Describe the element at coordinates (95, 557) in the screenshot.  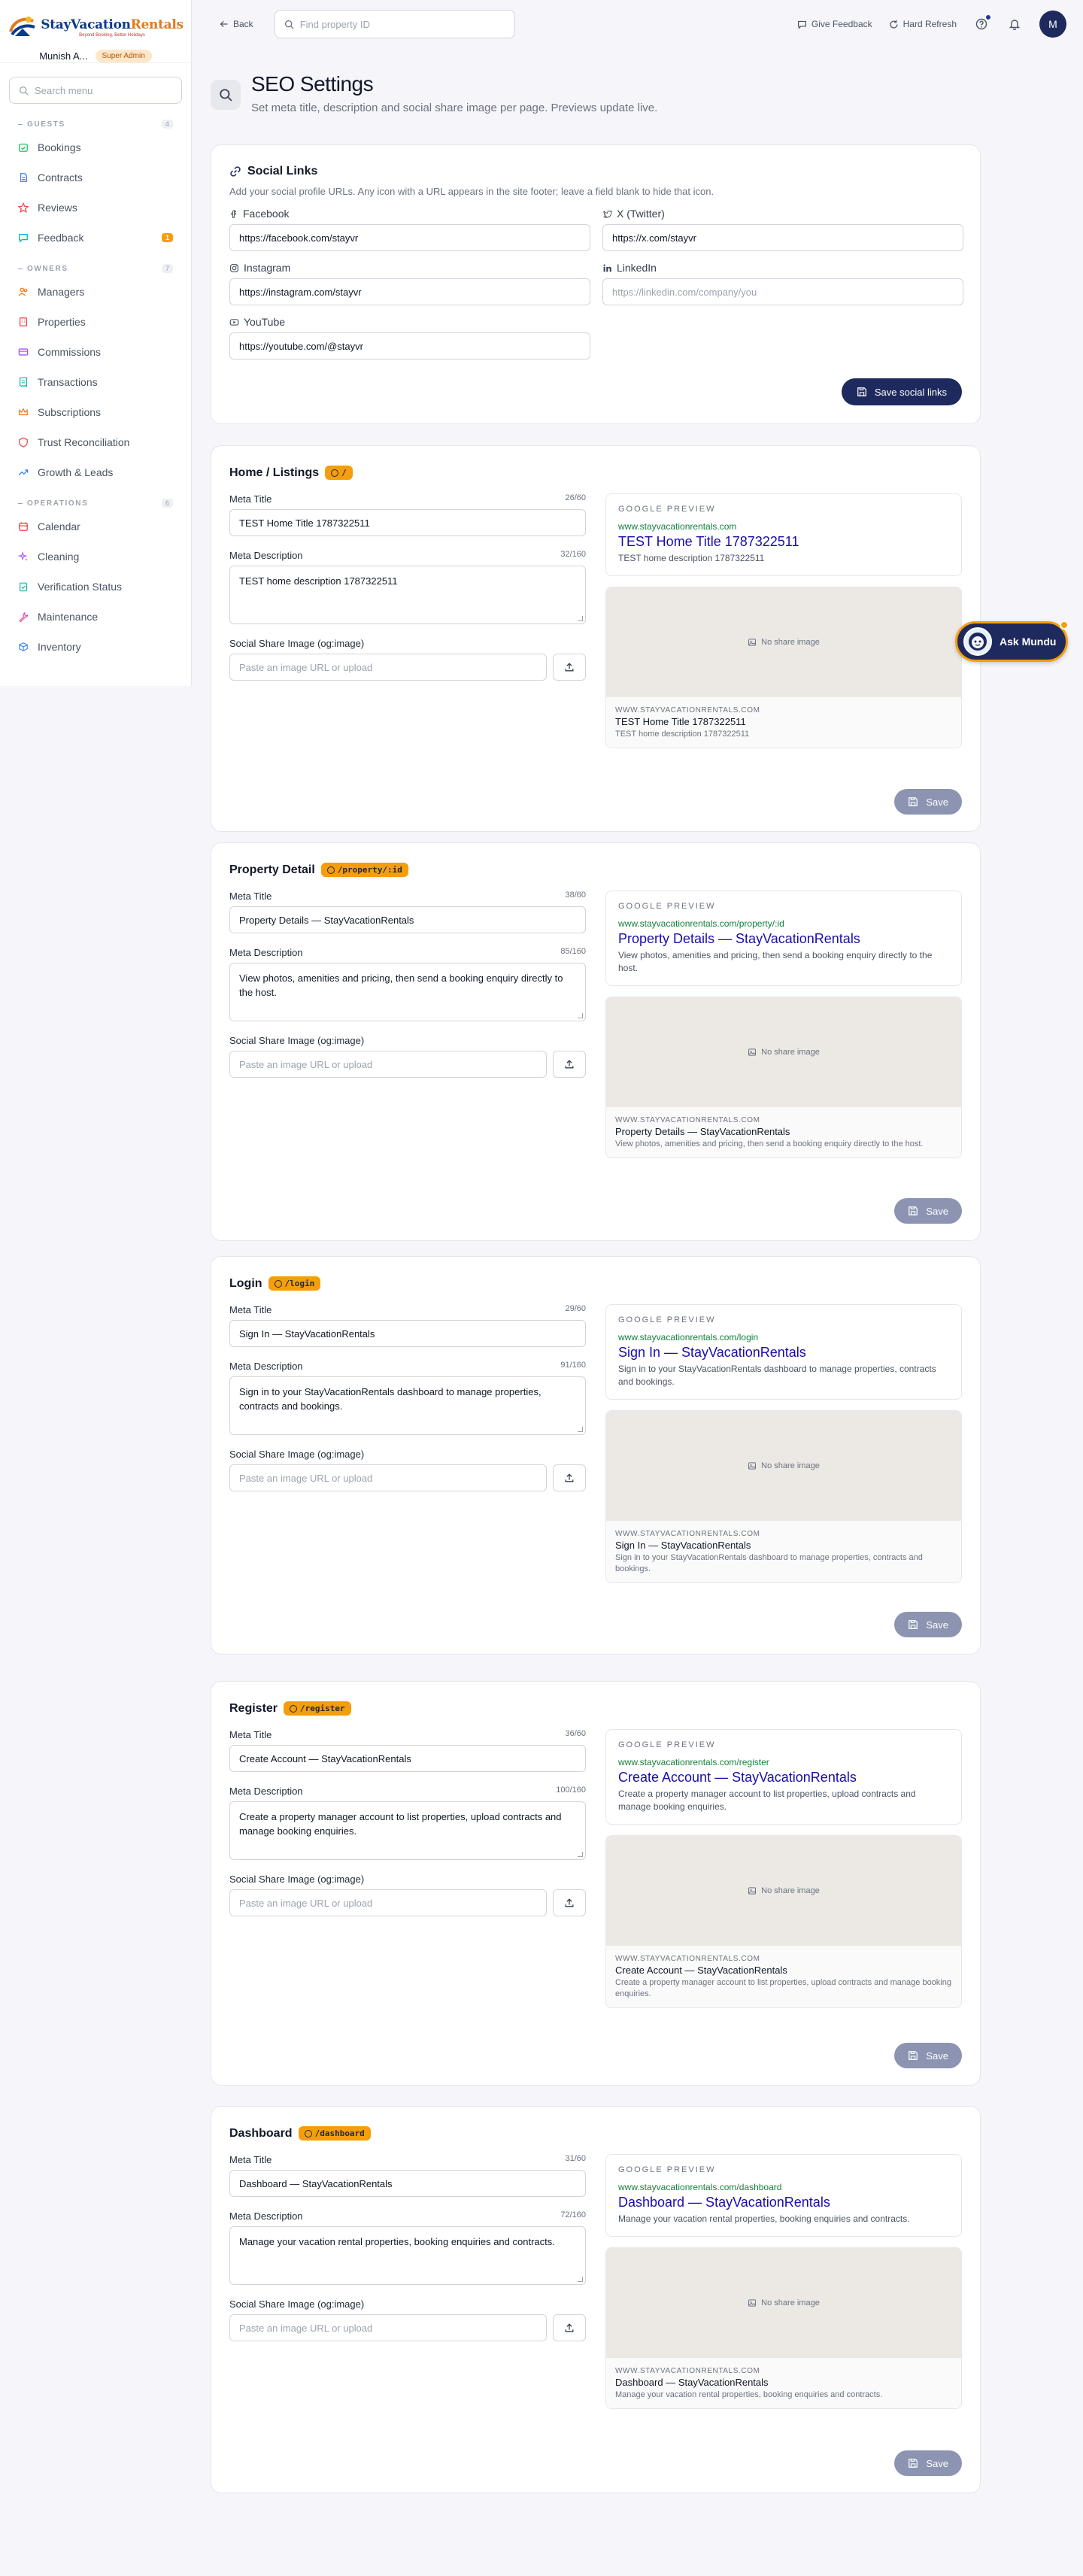
I see `sidebar-item-cleaning: Cleaning` at that location.